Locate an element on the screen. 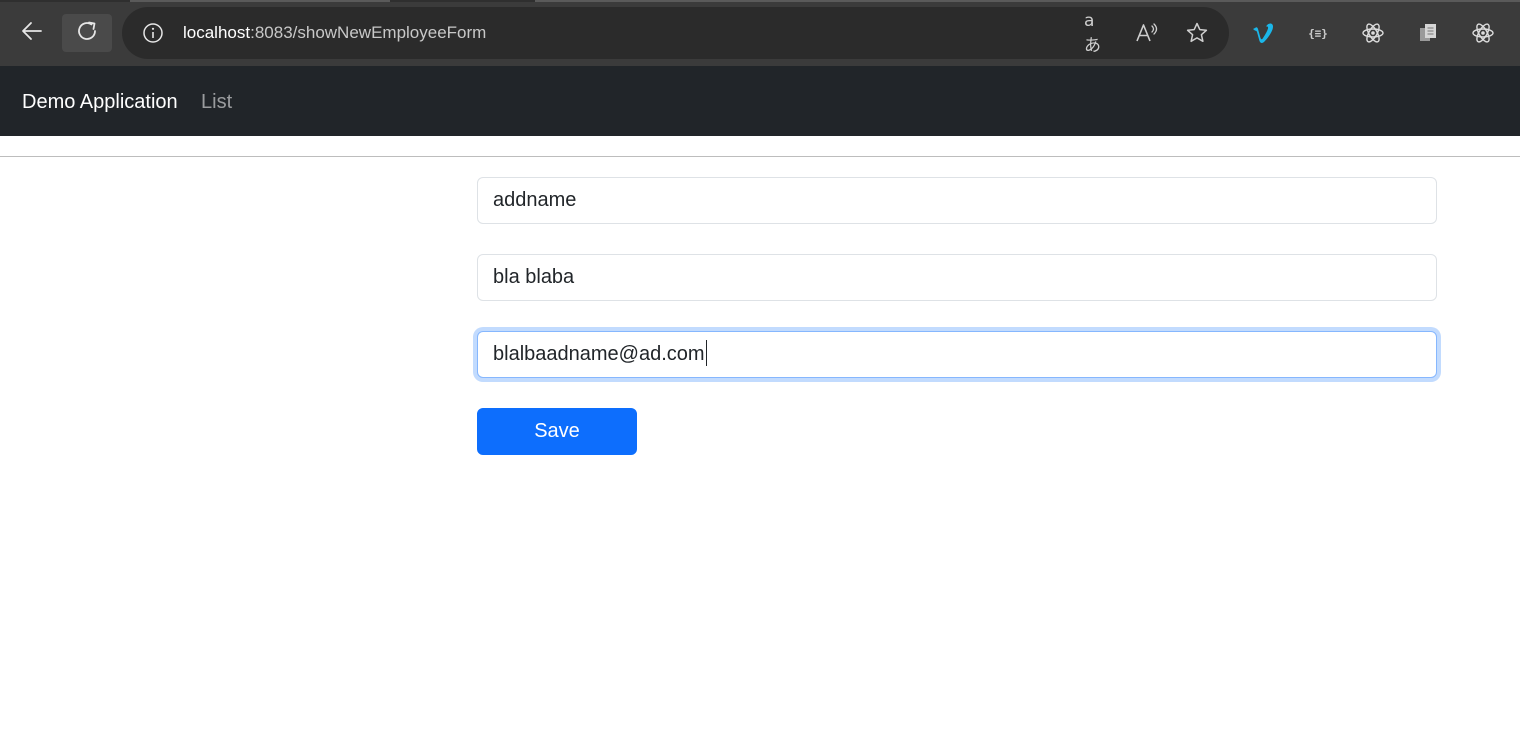 This screenshot has width=1520, height=752. back-button is located at coordinates (32, 33).